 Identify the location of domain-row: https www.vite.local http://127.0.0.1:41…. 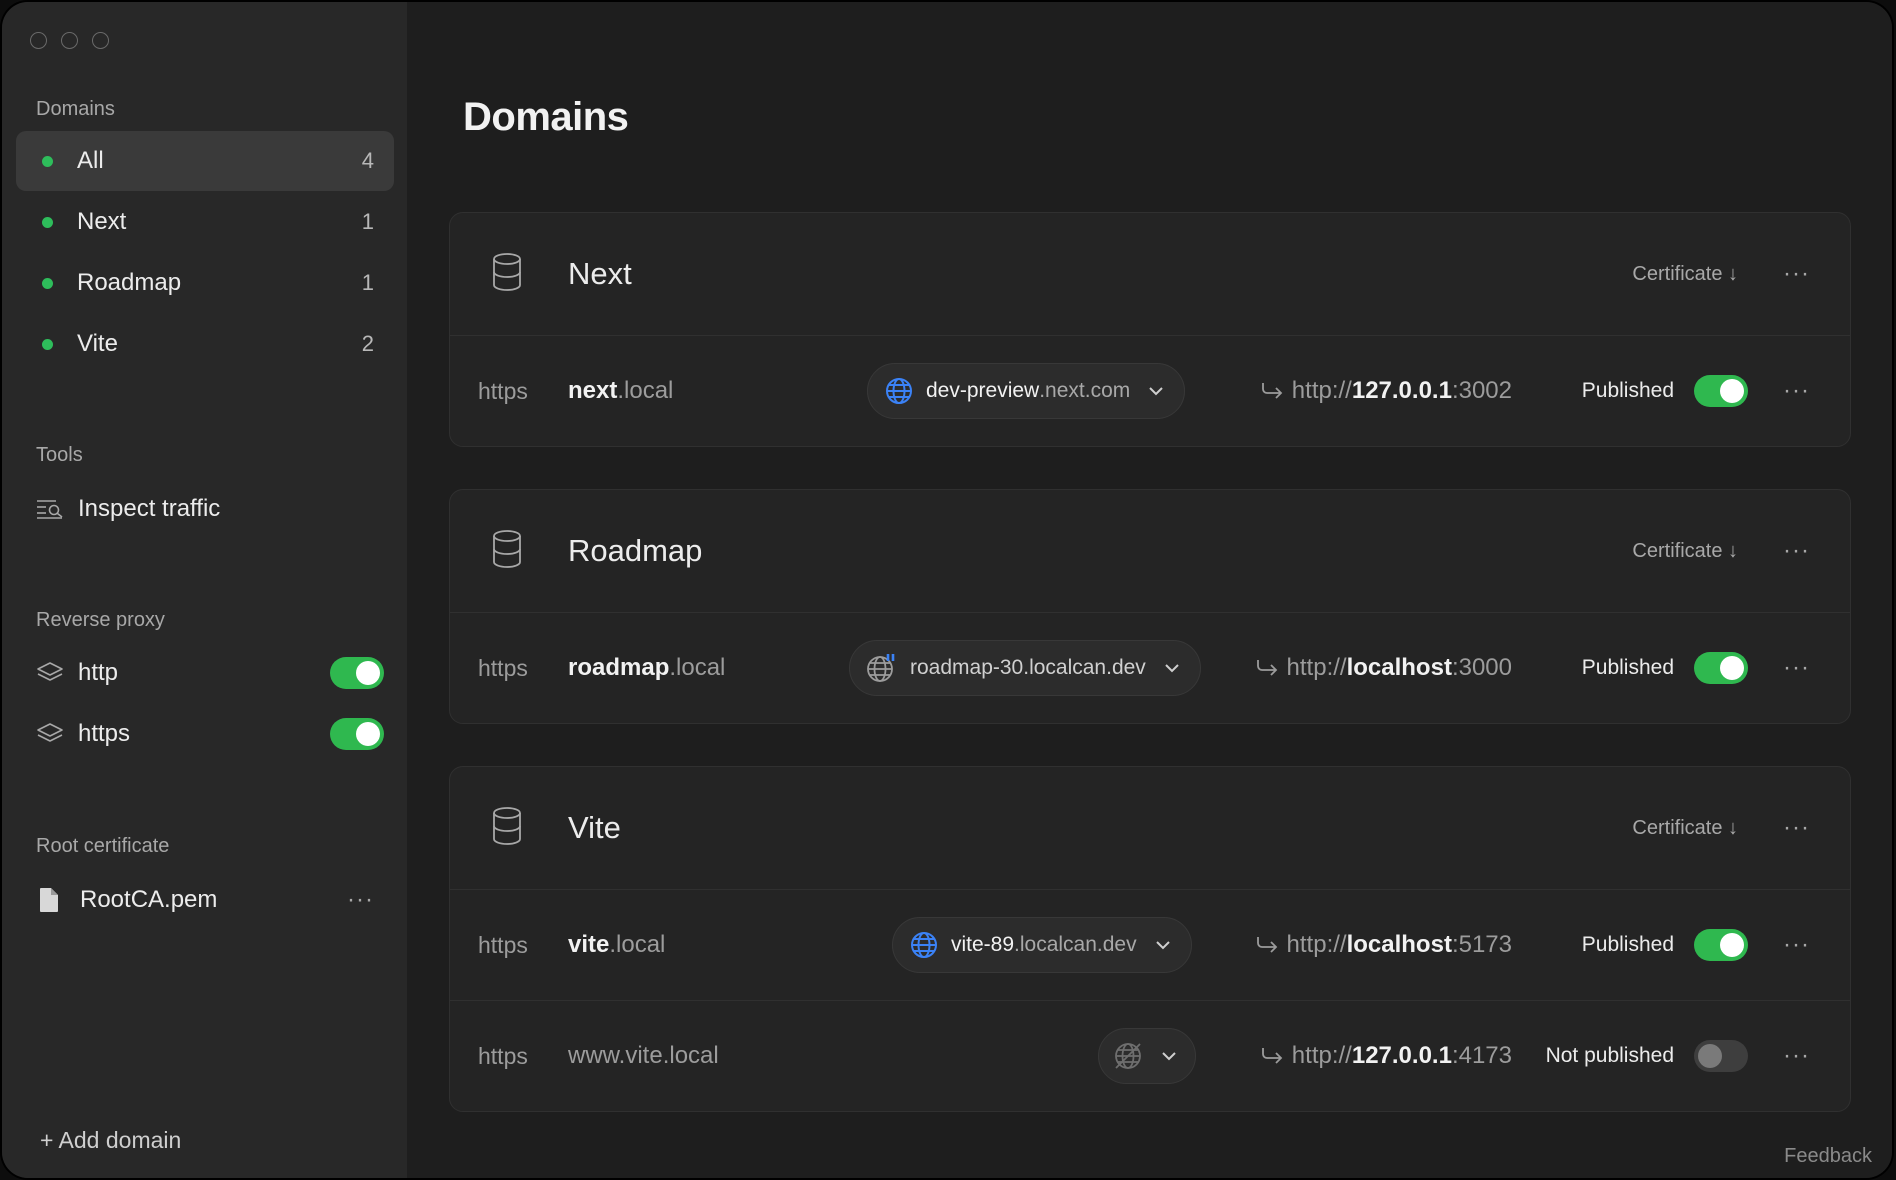
(1150, 1055).